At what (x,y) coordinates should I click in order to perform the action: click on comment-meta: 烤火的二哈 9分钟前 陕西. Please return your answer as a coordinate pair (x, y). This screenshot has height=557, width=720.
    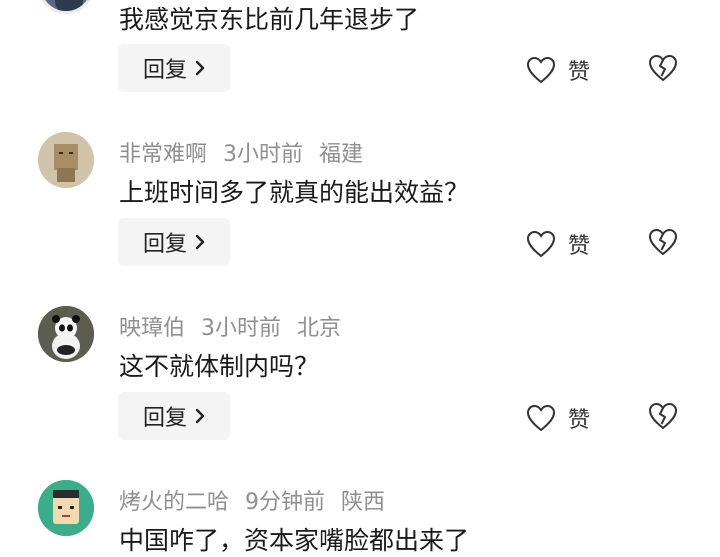
    Looking at the image, I should click on (260, 500).